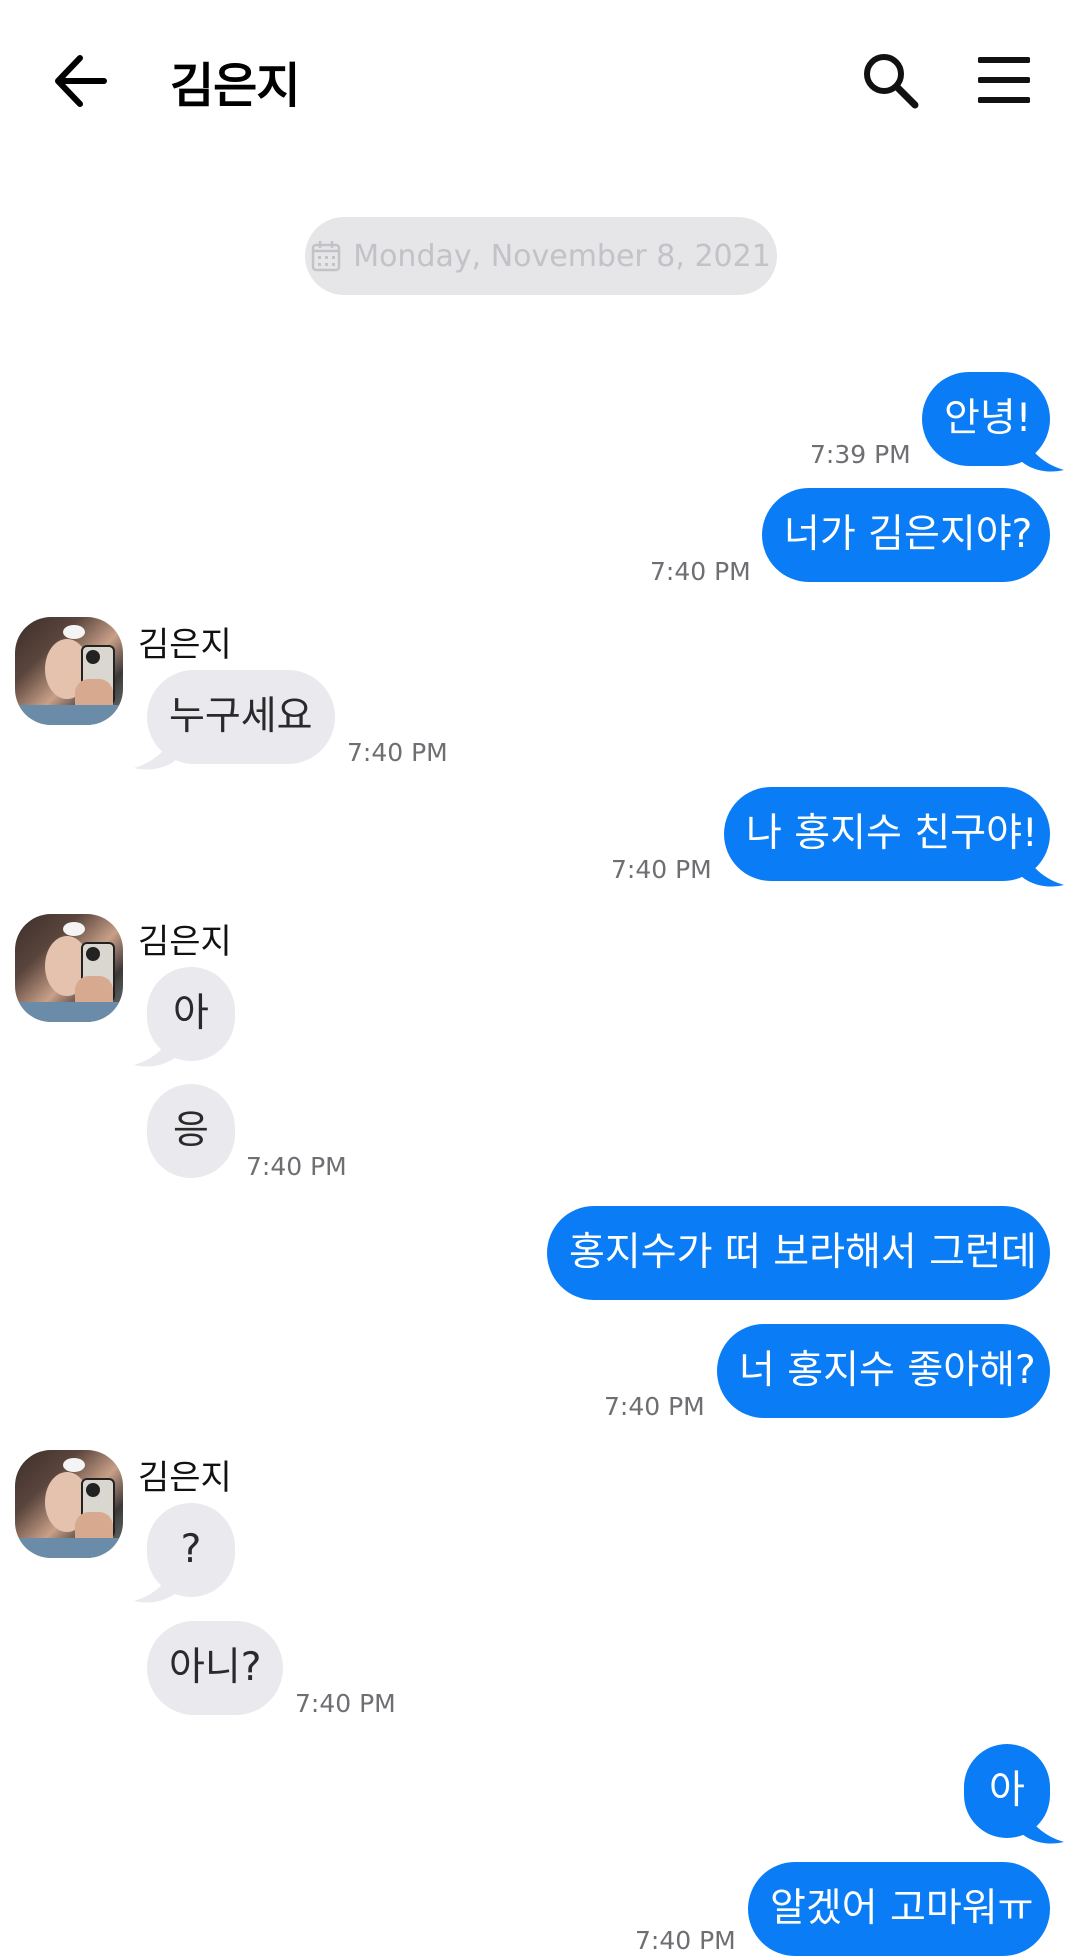 The image size is (1080, 1956). What do you see at coordinates (798, 1253) in the screenshot?
I see `outgoing-message-bubble: 홍지수가 떠 보라해서 그런데` at bounding box center [798, 1253].